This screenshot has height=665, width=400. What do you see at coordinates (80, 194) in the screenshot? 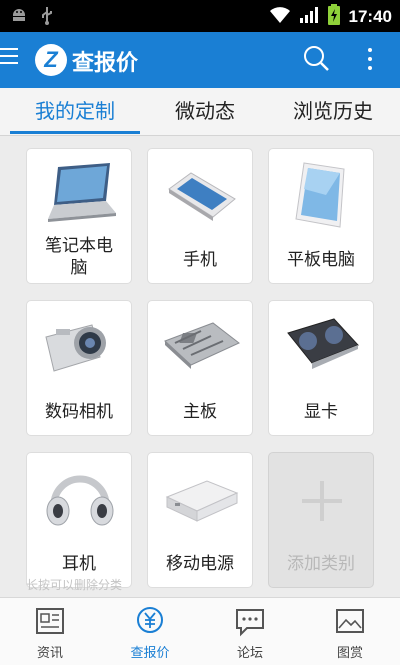
I see `laptop-icon` at bounding box center [80, 194].